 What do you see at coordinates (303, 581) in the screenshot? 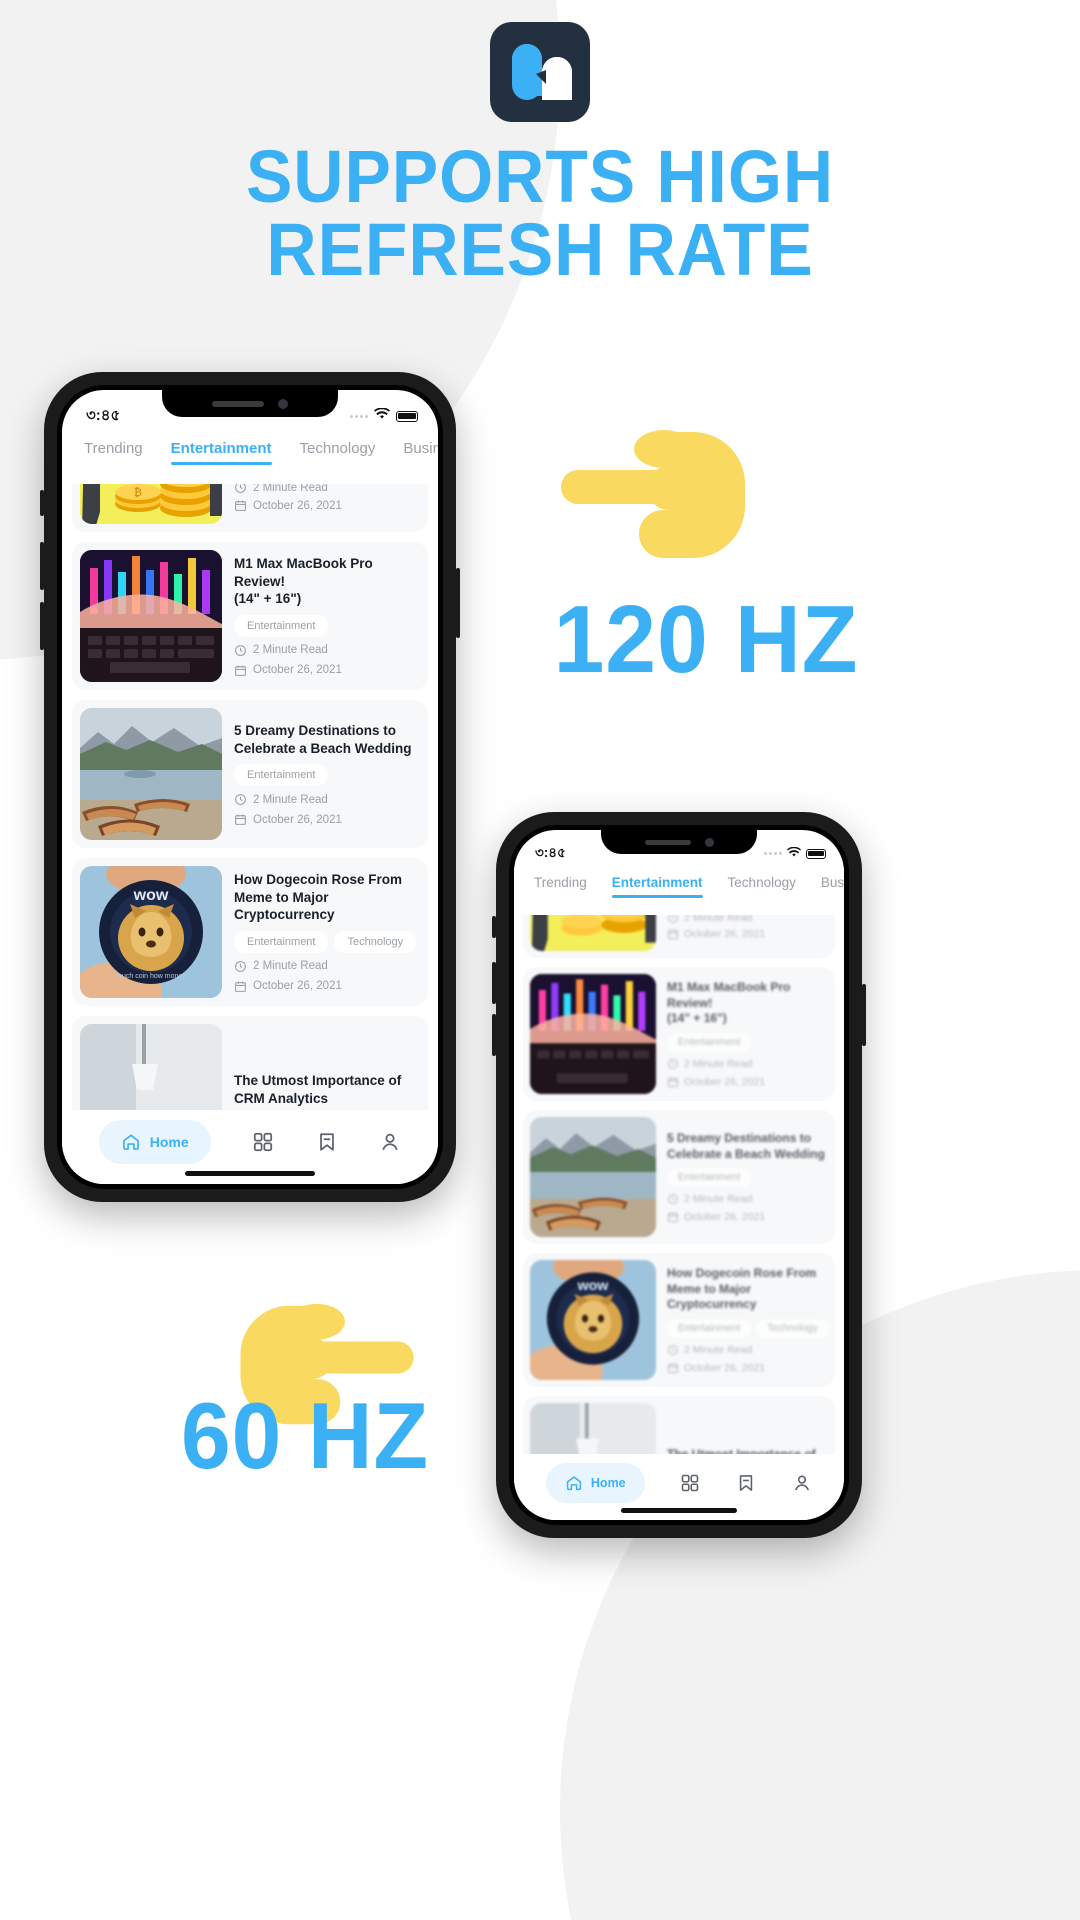
I see `article-title: M1 Max MacBook Pro Review! (14" + 16")` at bounding box center [303, 581].